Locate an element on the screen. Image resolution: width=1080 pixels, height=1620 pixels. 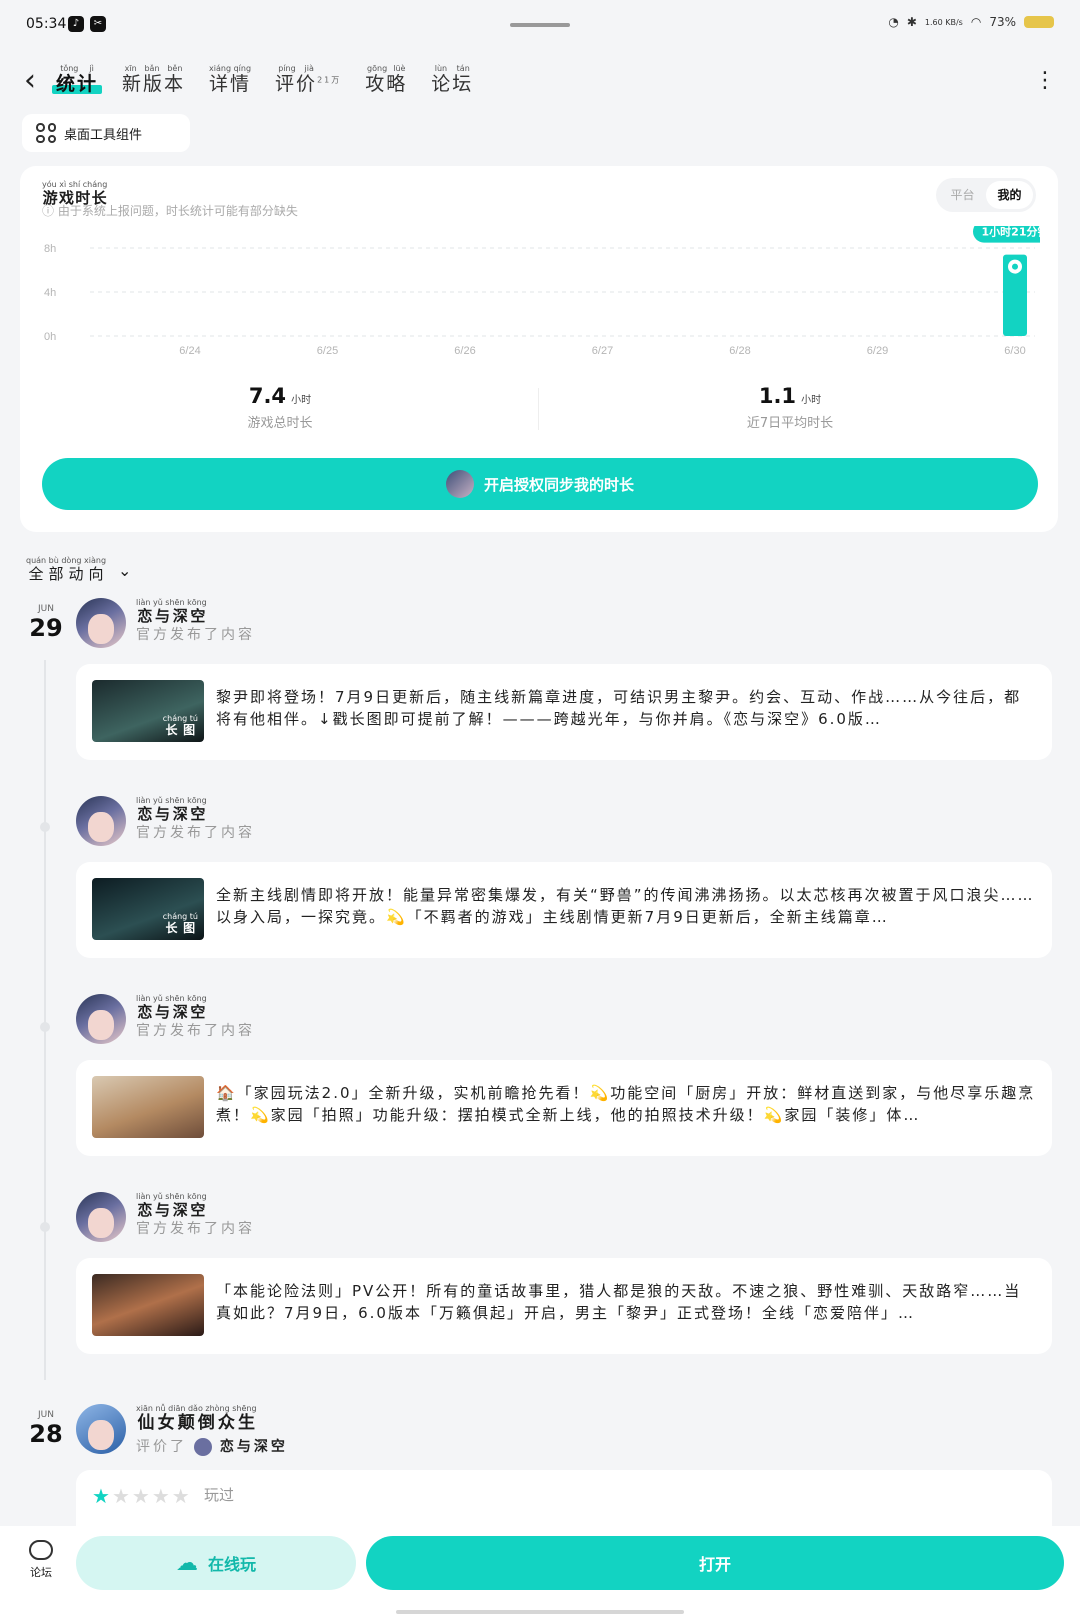
status-bar: 05:34 ♪ ✂ ◔ ✱ 1.60 KB/s ◠ 73% is located at coordinates (540, 25).